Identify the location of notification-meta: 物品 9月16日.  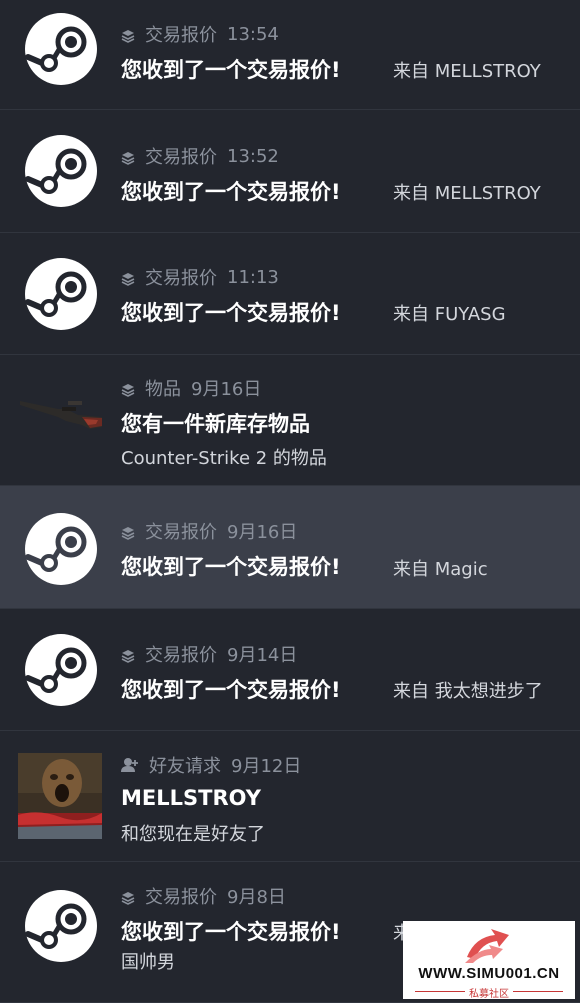
(191, 388).